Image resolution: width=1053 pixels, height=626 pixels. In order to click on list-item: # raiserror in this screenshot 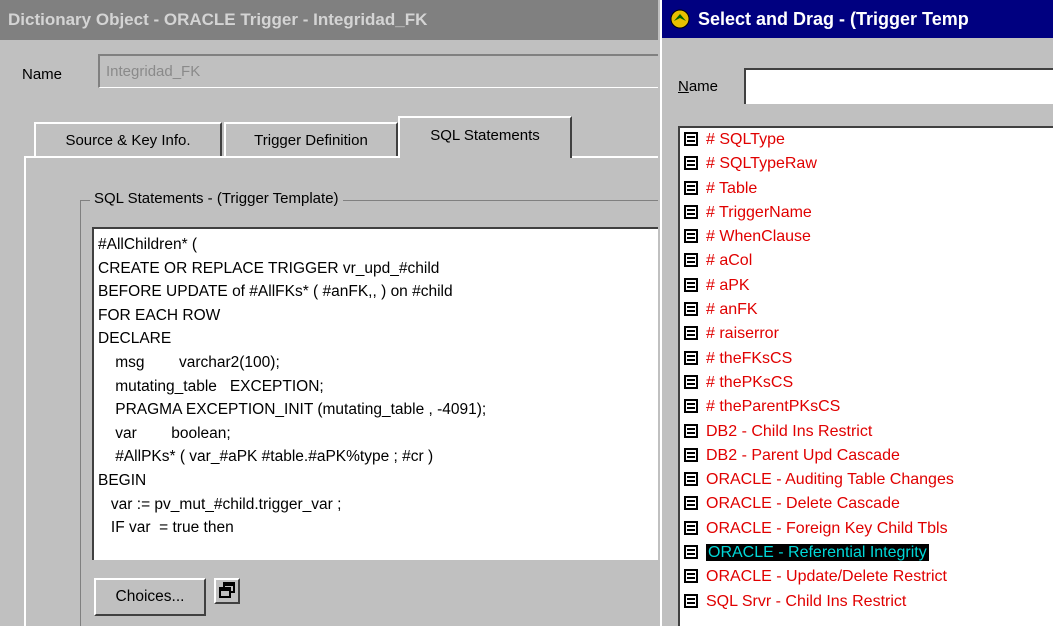, I will do `click(866, 334)`.